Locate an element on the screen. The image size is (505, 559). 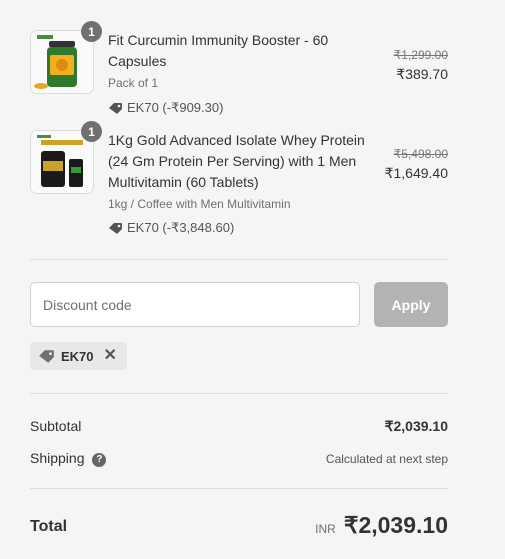
discounted-price: ₹389.70 is located at coordinates (422, 74).